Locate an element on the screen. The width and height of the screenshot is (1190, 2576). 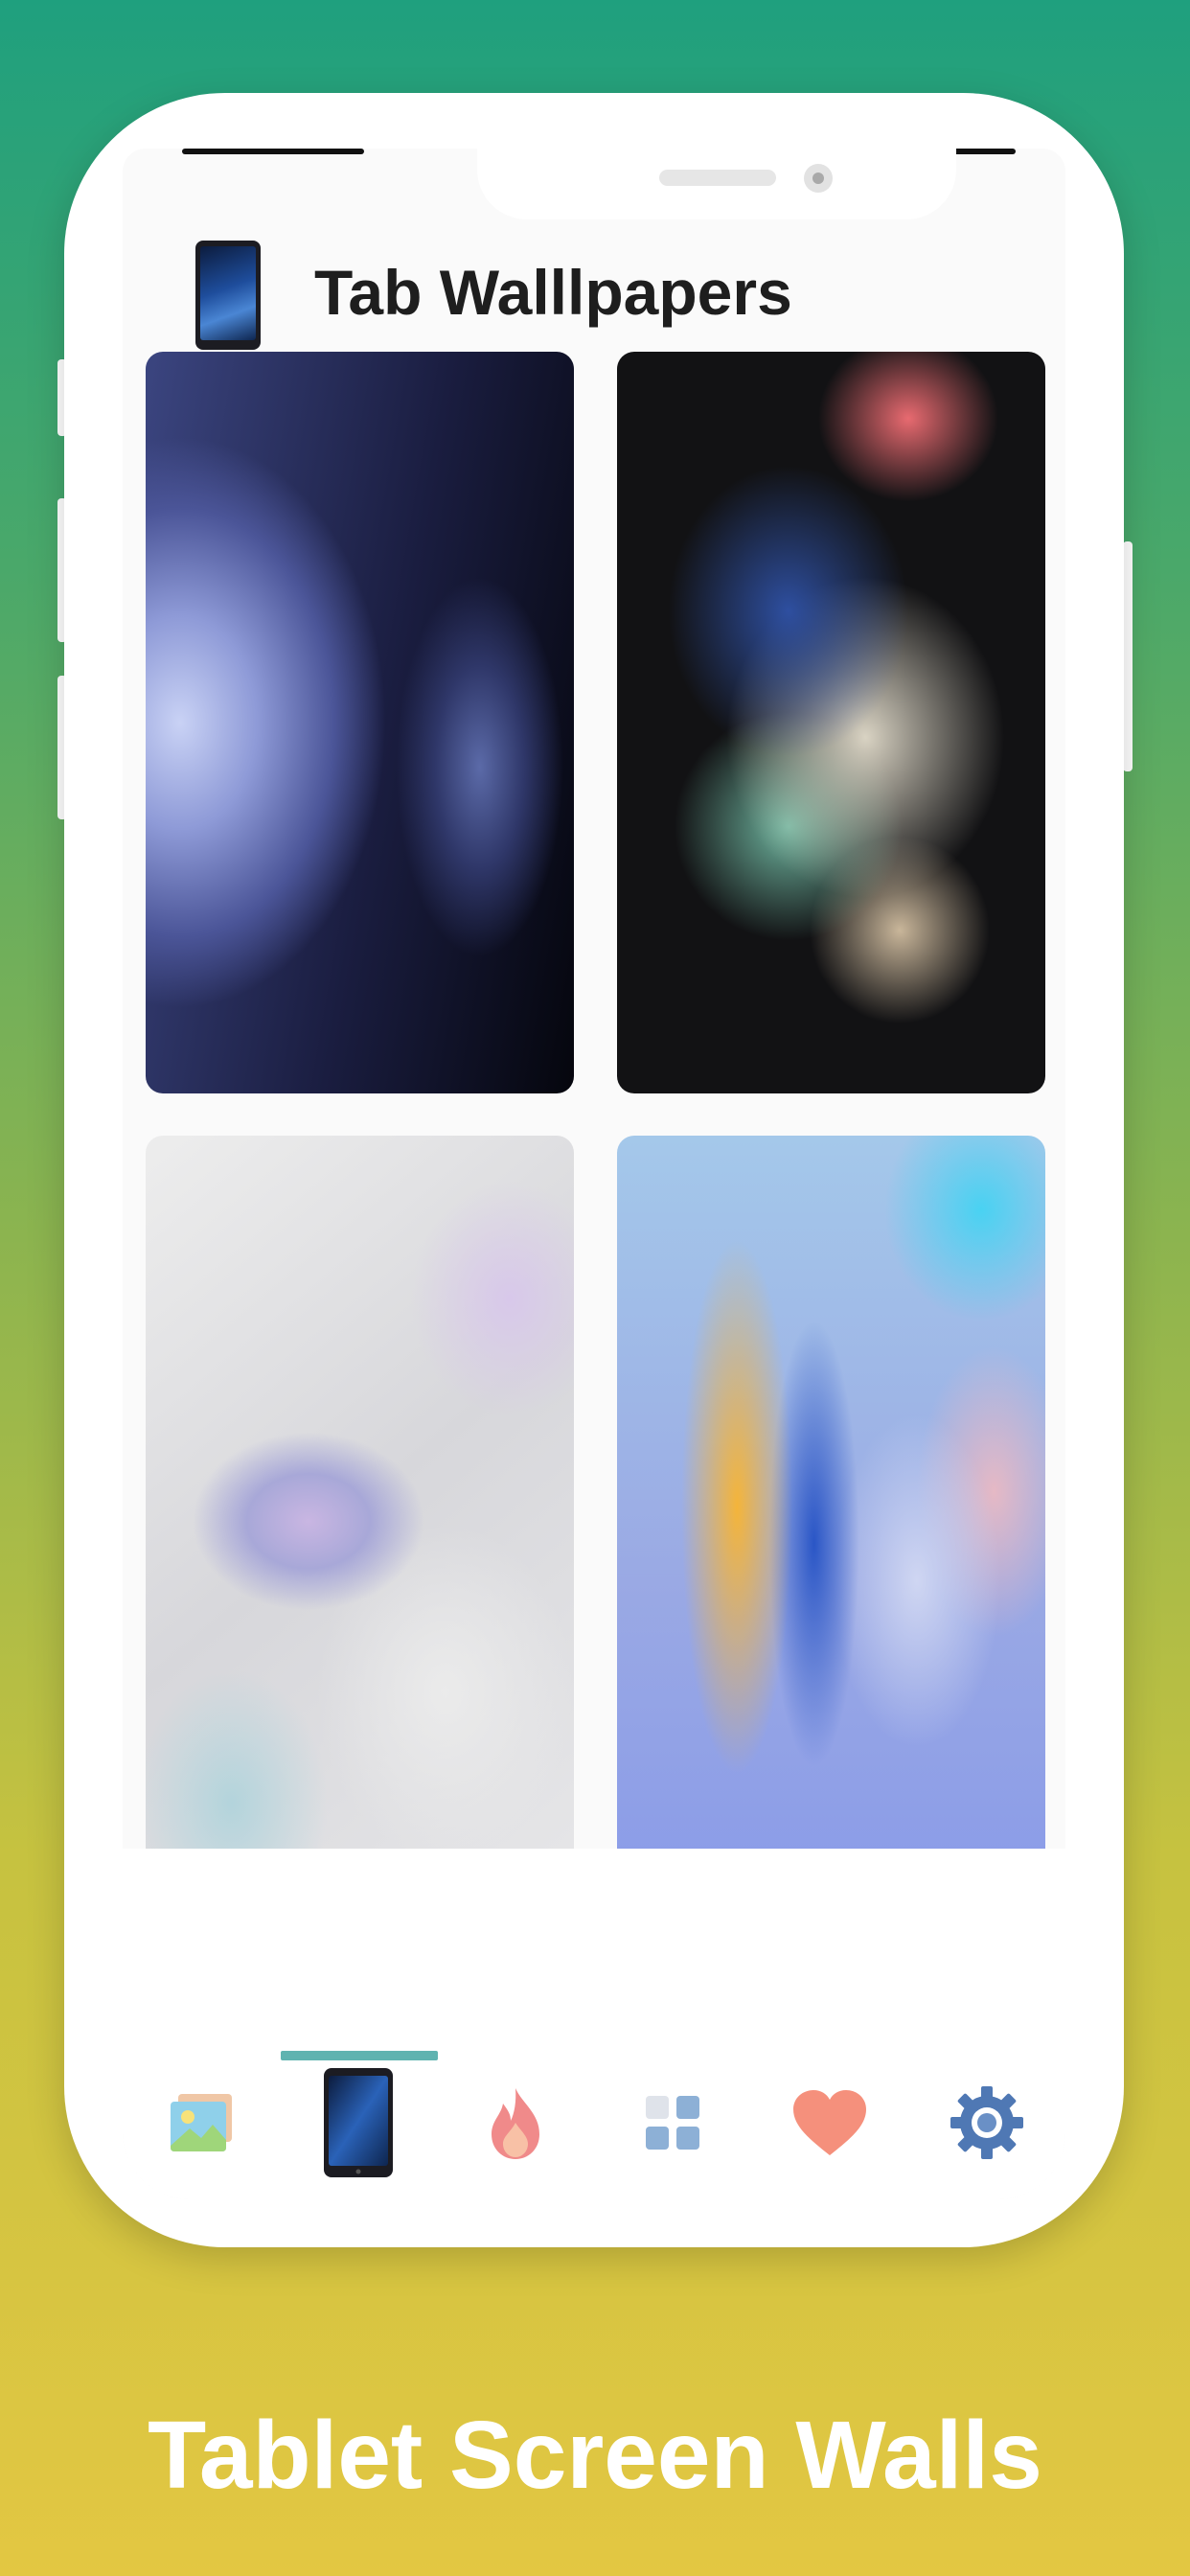
promo-tagline: Tablet Screen Walls is located at coordinates (595, 2455).